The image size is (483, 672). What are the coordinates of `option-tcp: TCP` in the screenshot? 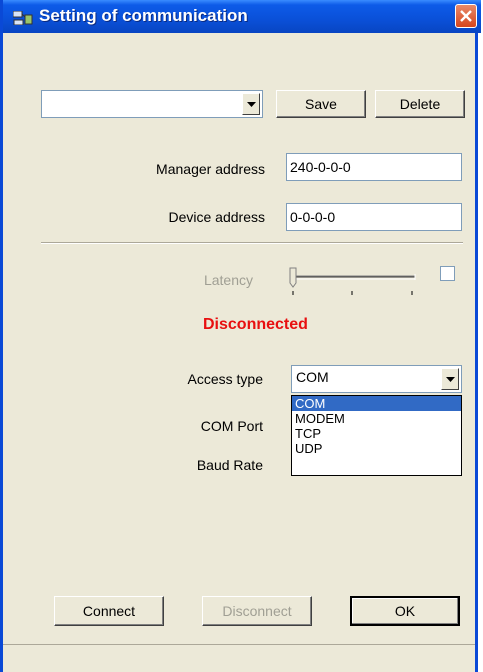 It's located at (376, 433).